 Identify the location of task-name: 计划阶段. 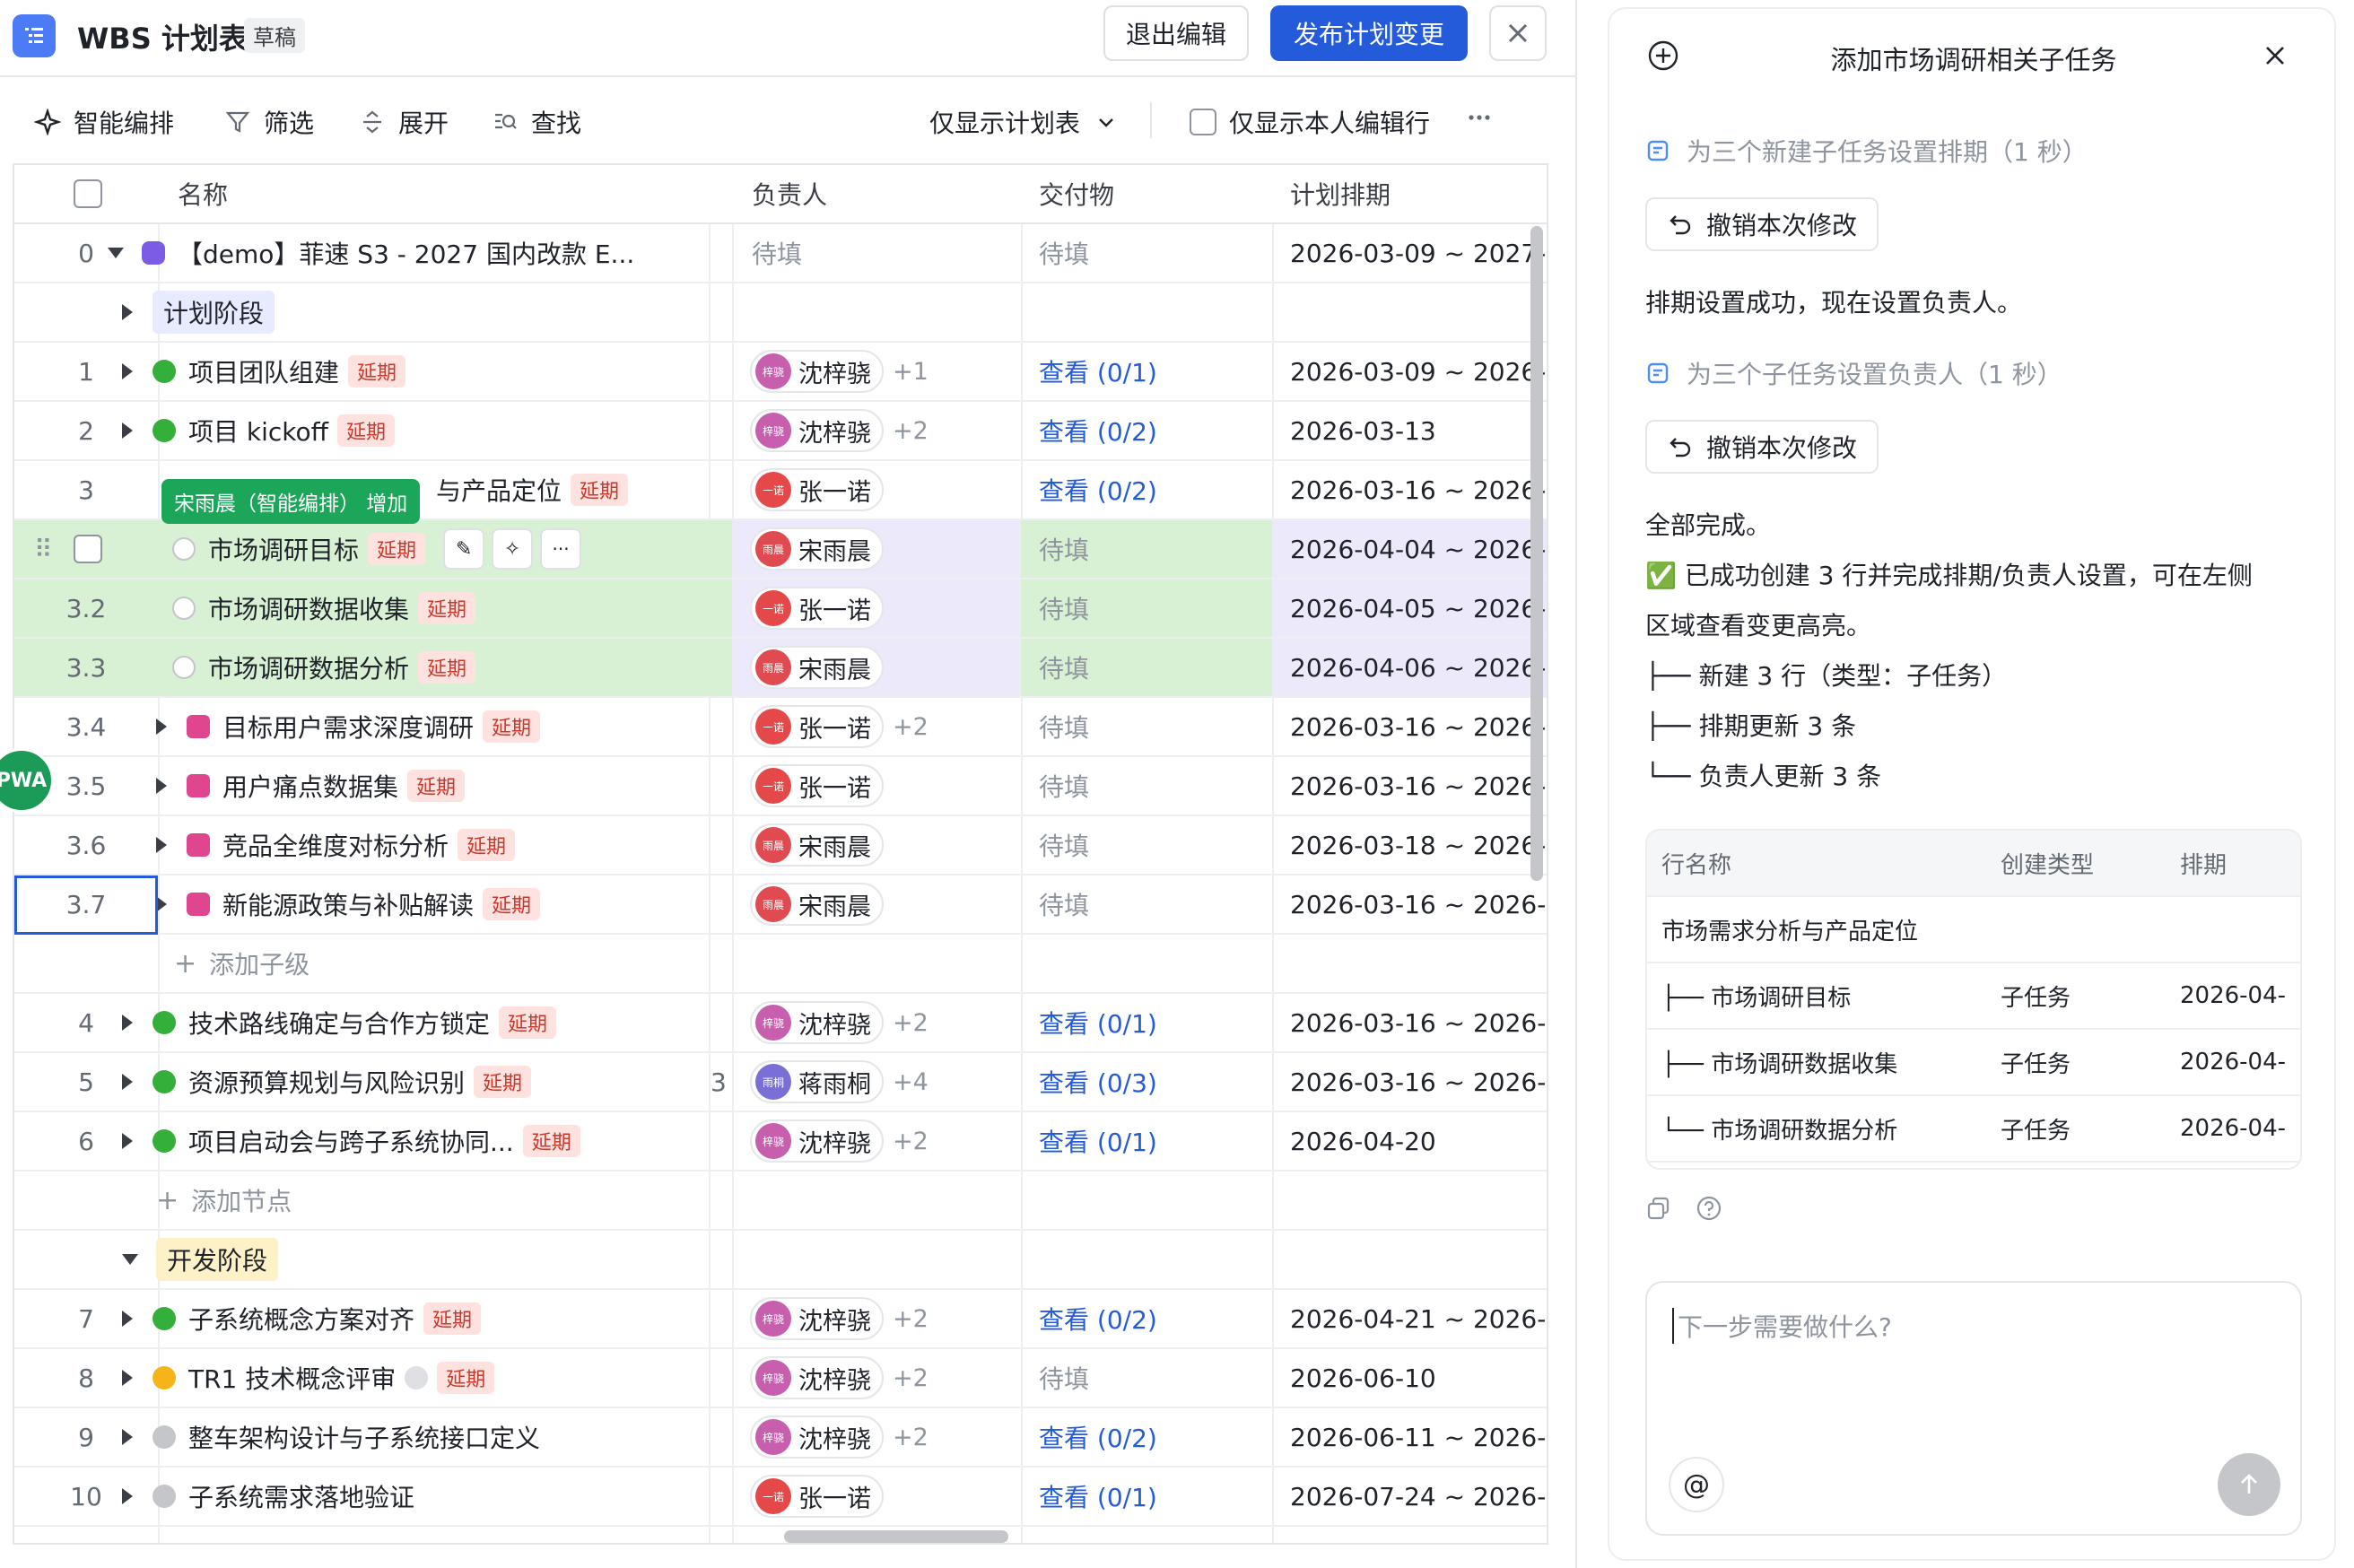
(214, 313).